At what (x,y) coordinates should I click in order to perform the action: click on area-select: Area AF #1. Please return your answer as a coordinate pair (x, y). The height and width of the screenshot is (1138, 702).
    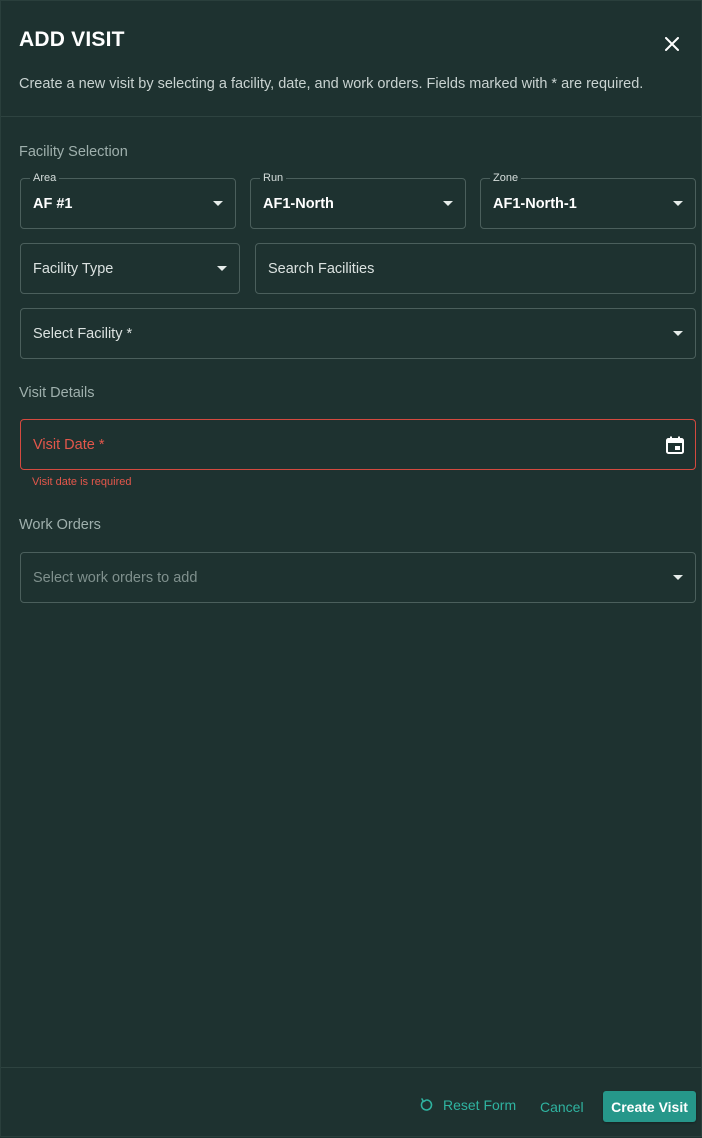
    Looking at the image, I should click on (128, 200).